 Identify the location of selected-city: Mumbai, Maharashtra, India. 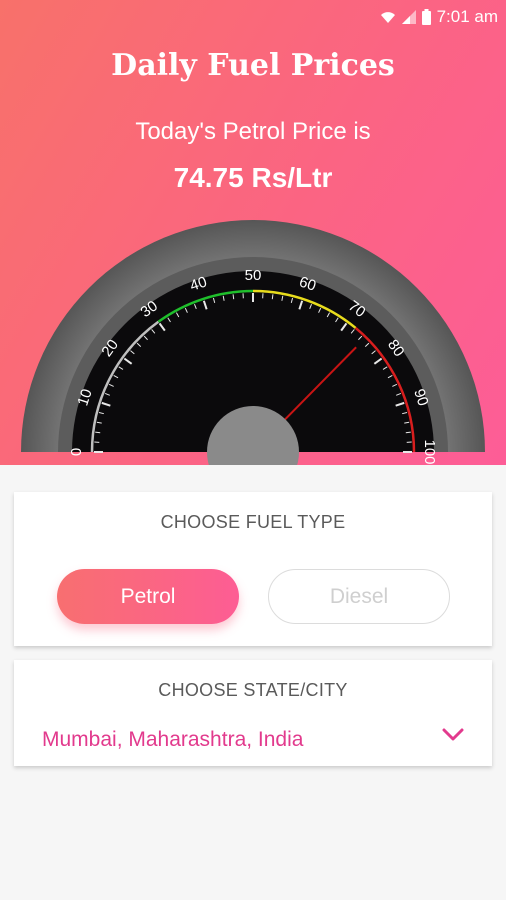
(172, 740).